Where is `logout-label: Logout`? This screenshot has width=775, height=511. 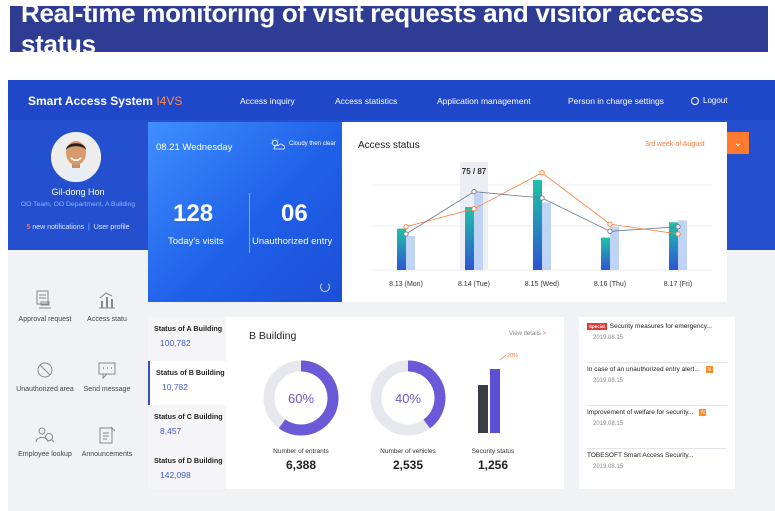 logout-label: Logout is located at coordinates (715, 100).